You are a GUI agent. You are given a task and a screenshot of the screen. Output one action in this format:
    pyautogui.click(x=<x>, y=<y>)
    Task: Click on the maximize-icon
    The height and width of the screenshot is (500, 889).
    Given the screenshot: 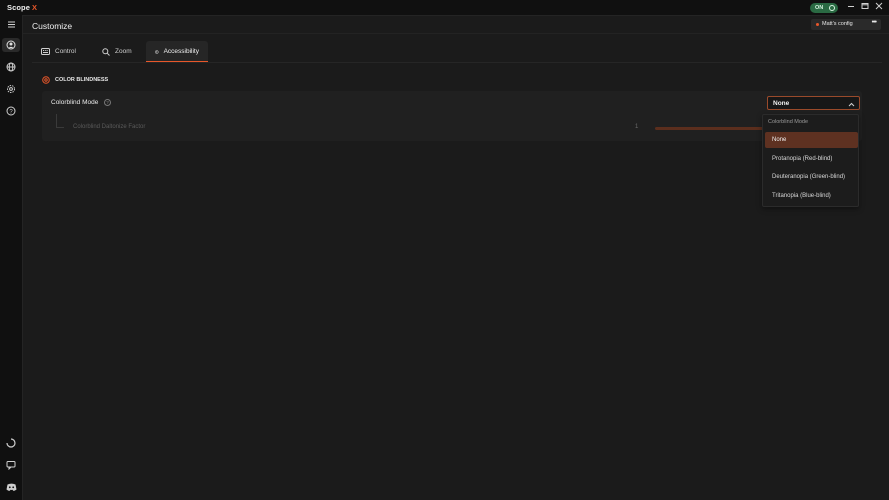 What is the action you would take?
    pyautogui.click(x=865, y=7)
    